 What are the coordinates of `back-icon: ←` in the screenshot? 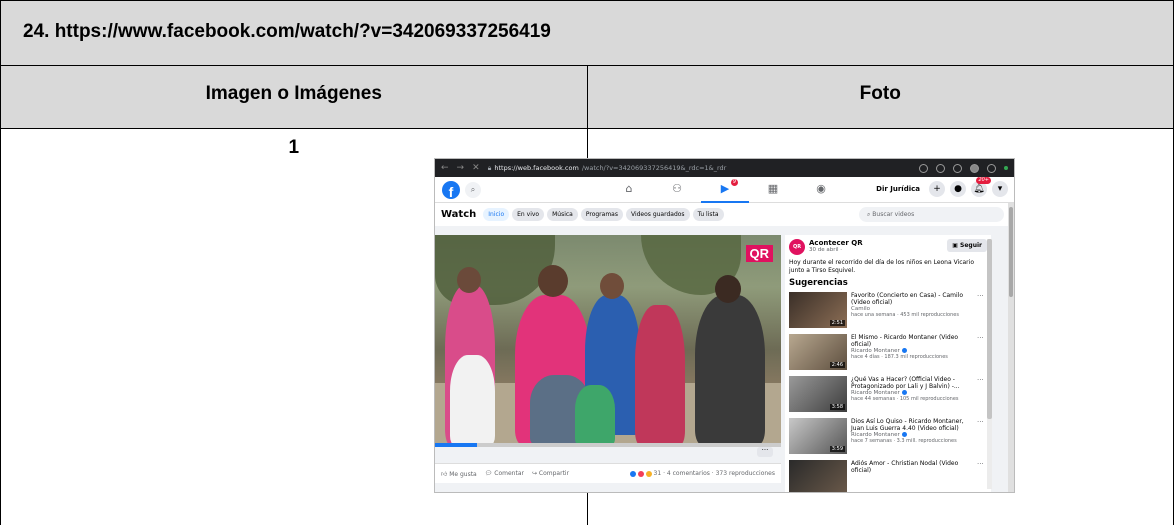 It's located at (445, 168).